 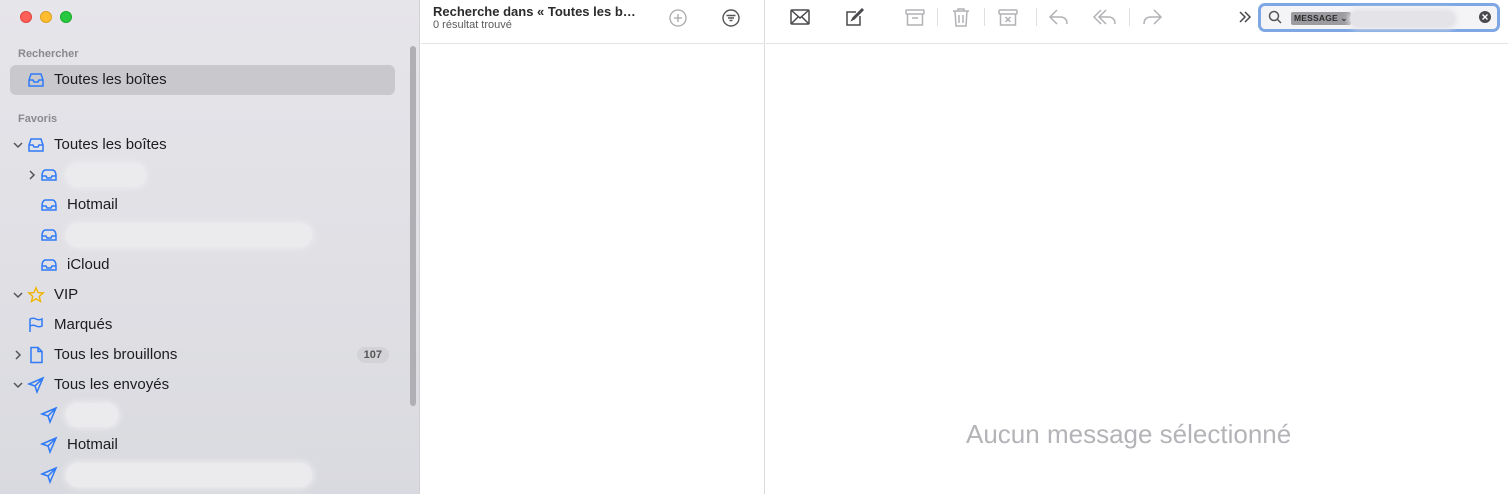 I want to click on search-scope-token: MESSAGE ⌄, so click(x=1321, y=18).